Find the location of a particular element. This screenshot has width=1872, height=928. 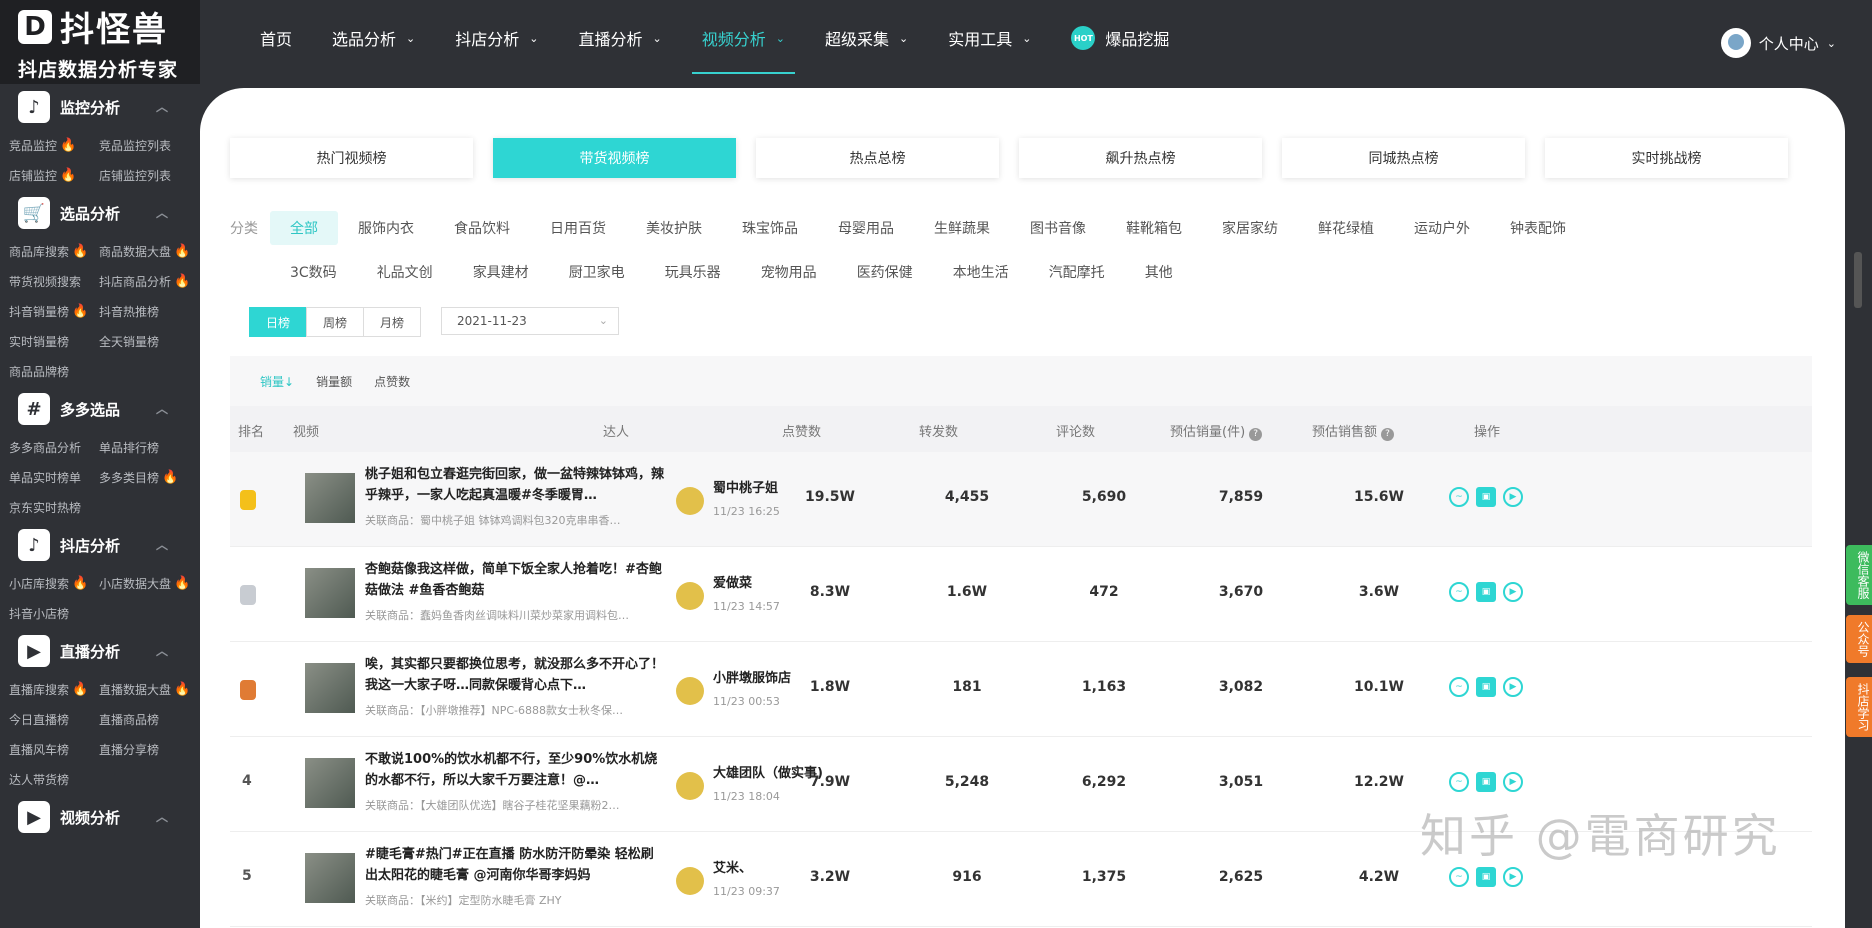

sidebar-section-header: ♪ 监控分析 ︿ is located at coordinates (100, 107).